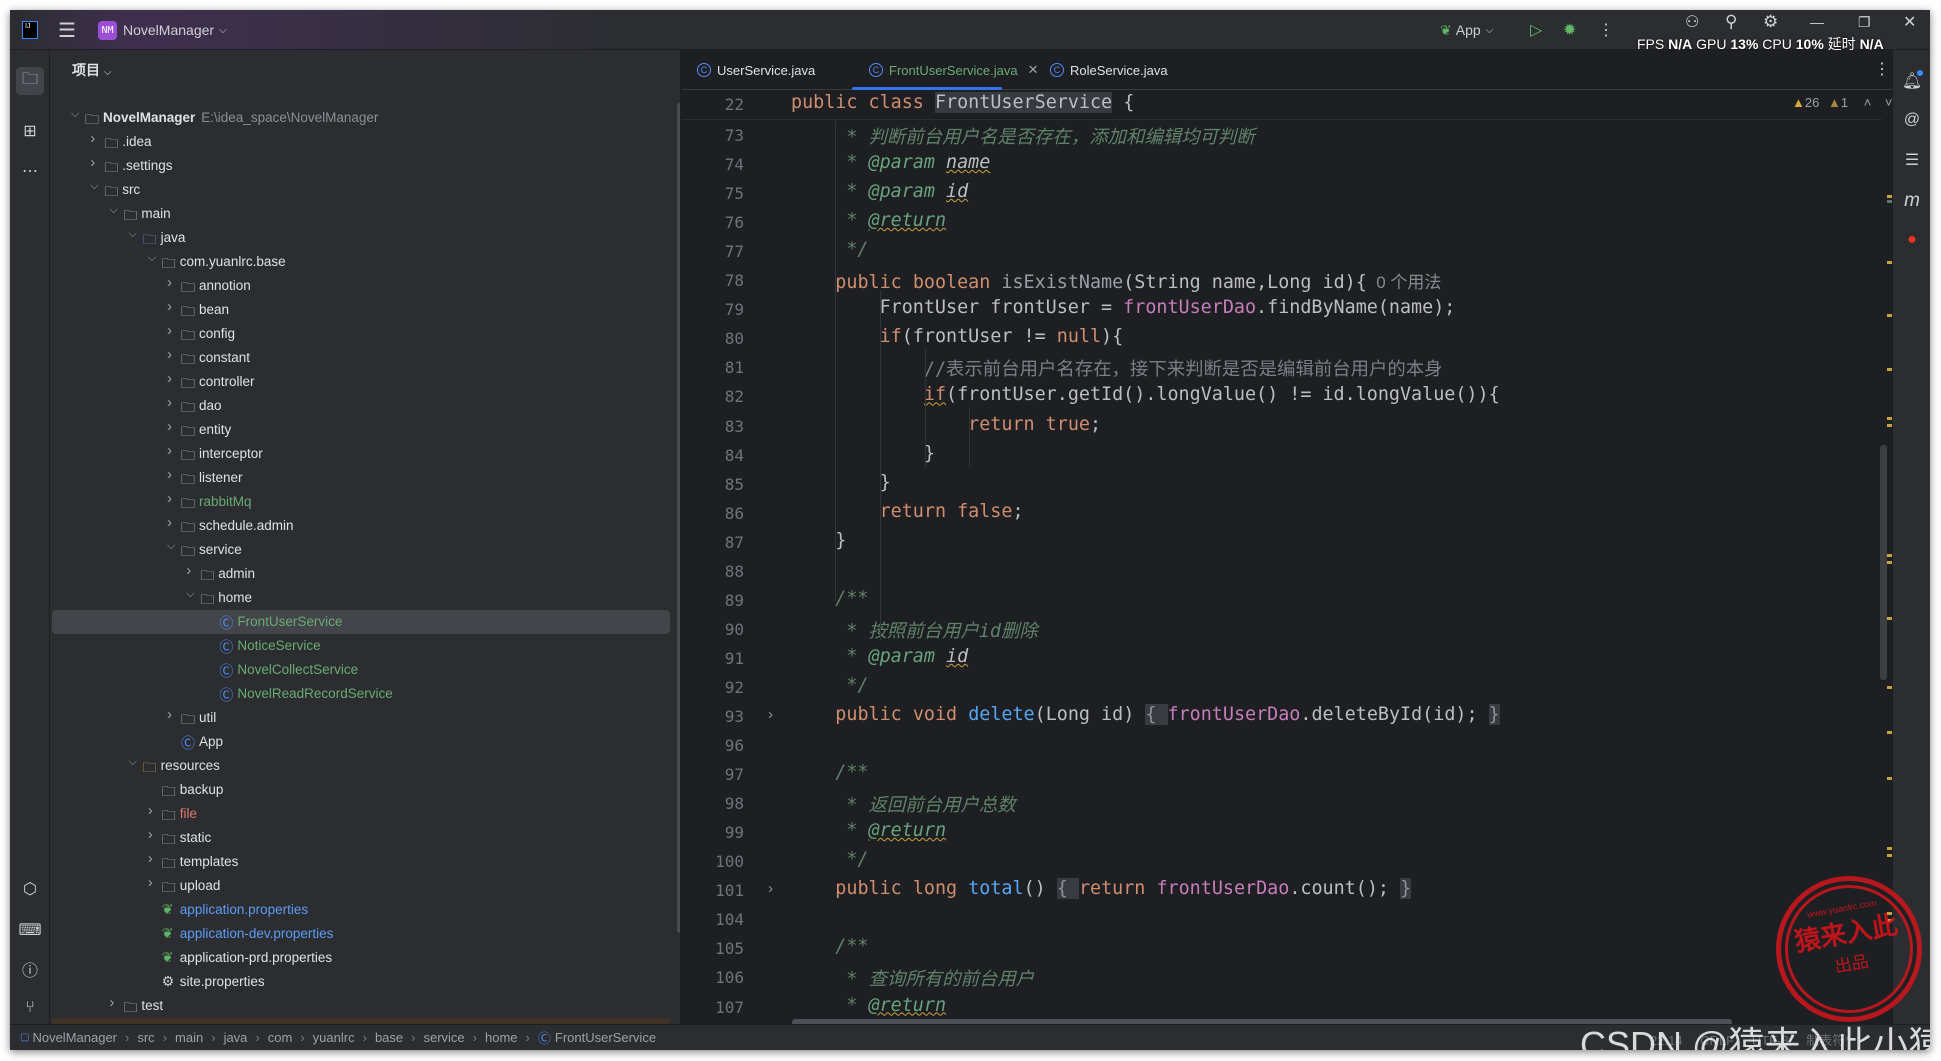  I want to click on breadcrumb-item: FrontUserService, so click(605, 1037).